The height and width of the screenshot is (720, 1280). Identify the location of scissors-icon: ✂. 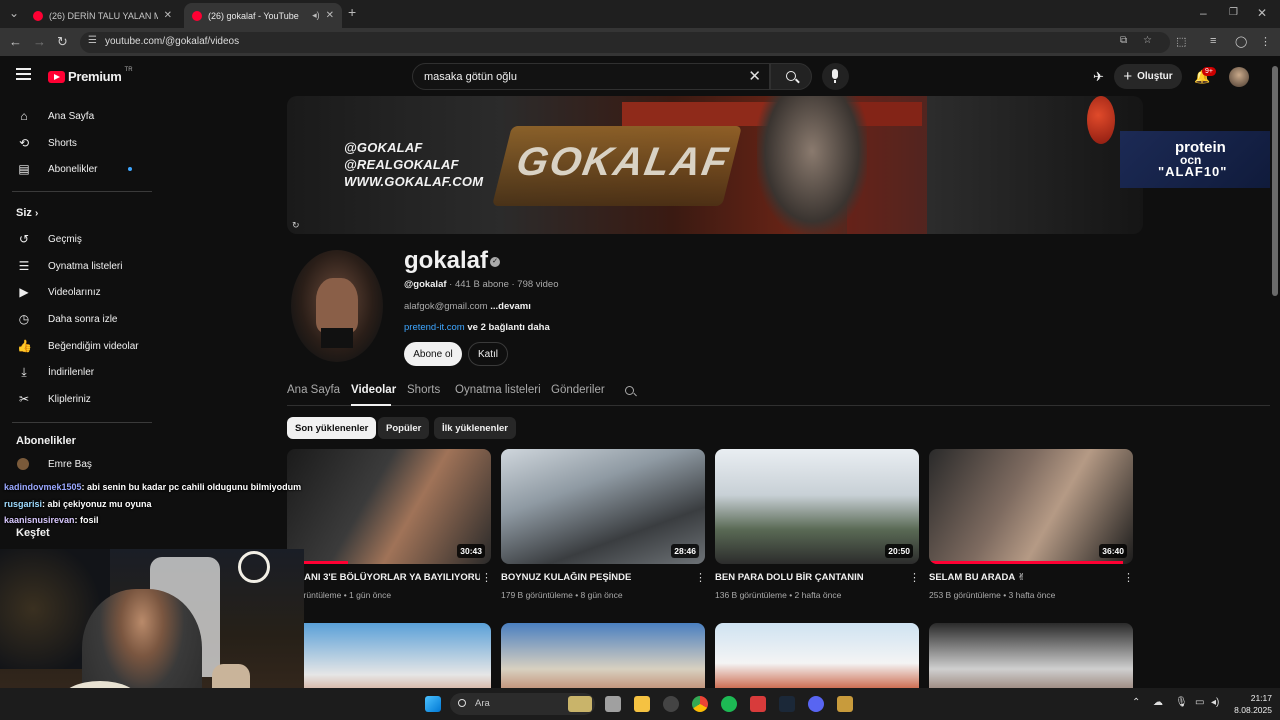
(24, 399).